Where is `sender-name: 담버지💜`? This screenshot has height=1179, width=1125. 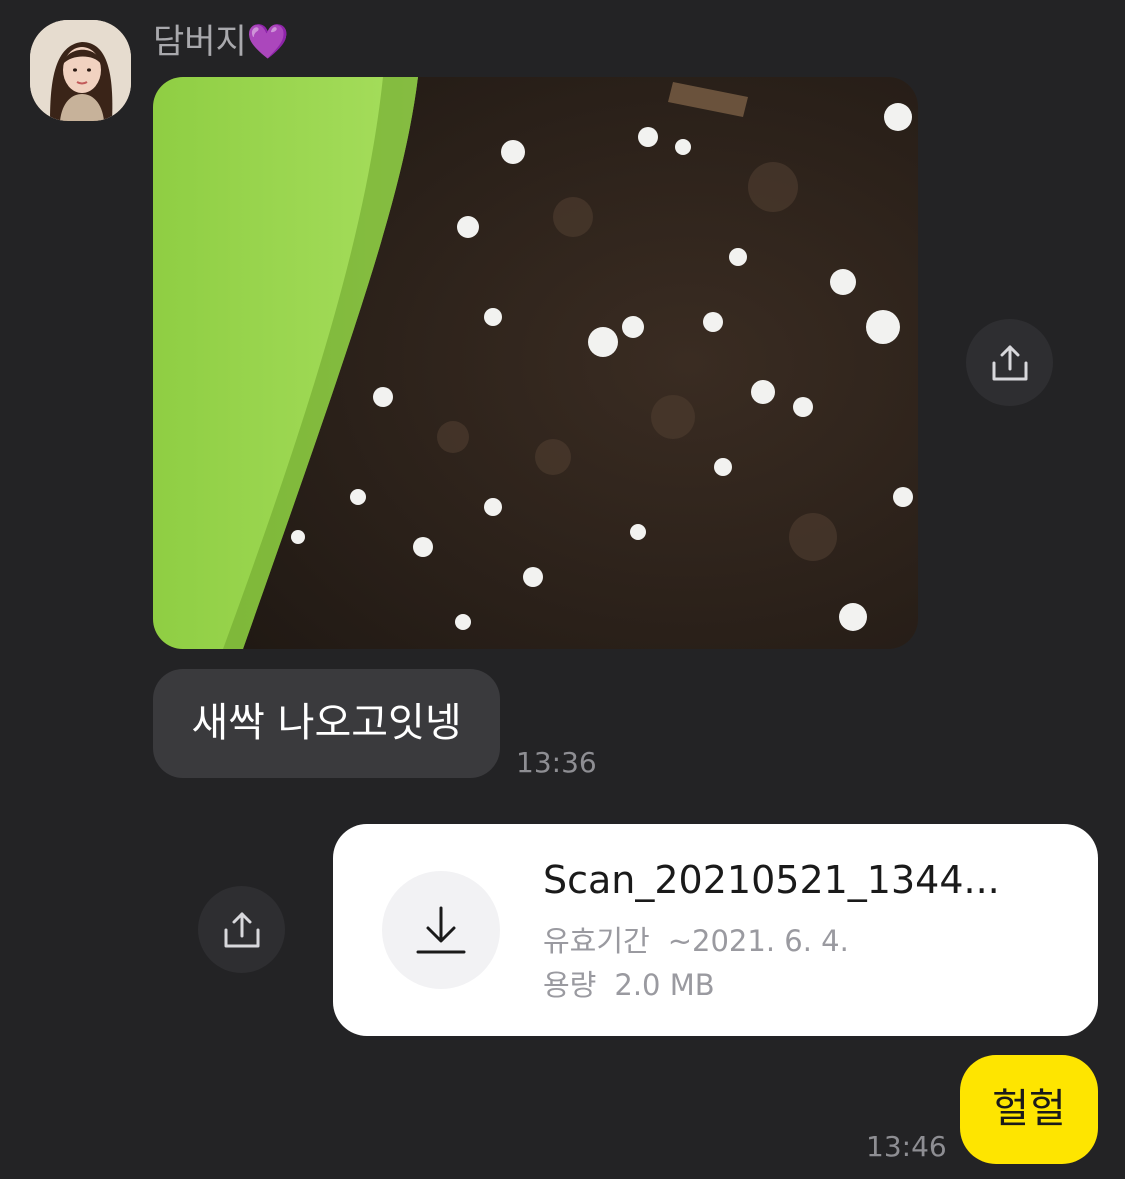
sender-name: 담버지💜 is located at coordinates (221, 42).